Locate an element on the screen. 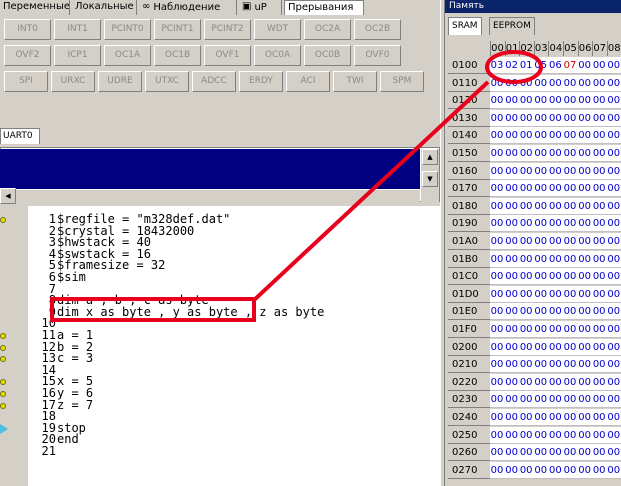 This screenshot has width=621, height=486. interrupt-button: WDT is located at coordinates (277, 29).